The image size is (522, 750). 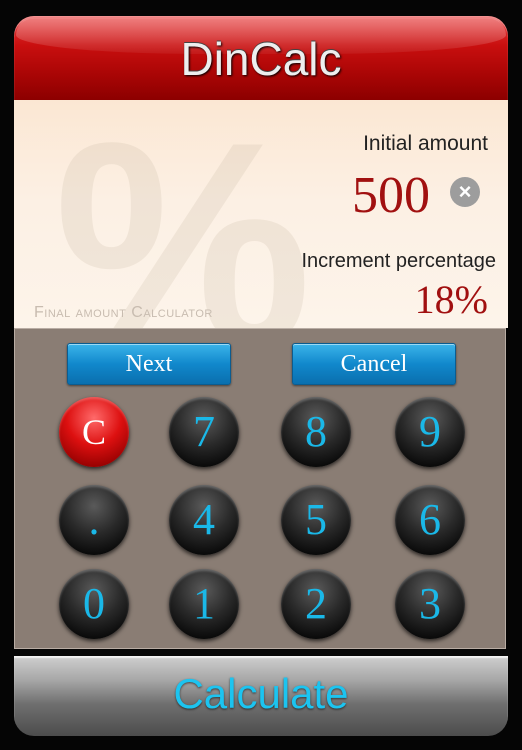 I want to click on key-4: 4, so click(x=204, y=520).